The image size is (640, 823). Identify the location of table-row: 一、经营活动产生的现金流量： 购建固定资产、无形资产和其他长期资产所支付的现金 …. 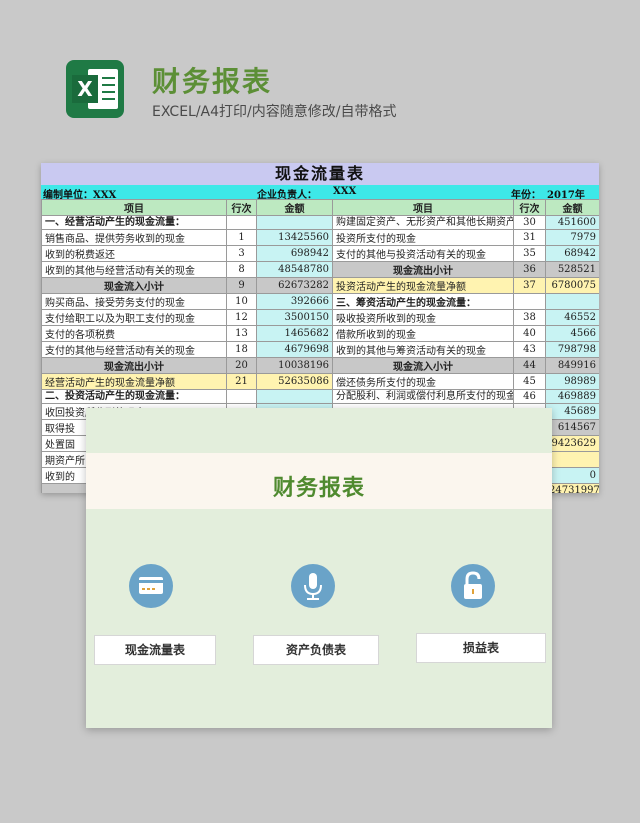
(320, 222).